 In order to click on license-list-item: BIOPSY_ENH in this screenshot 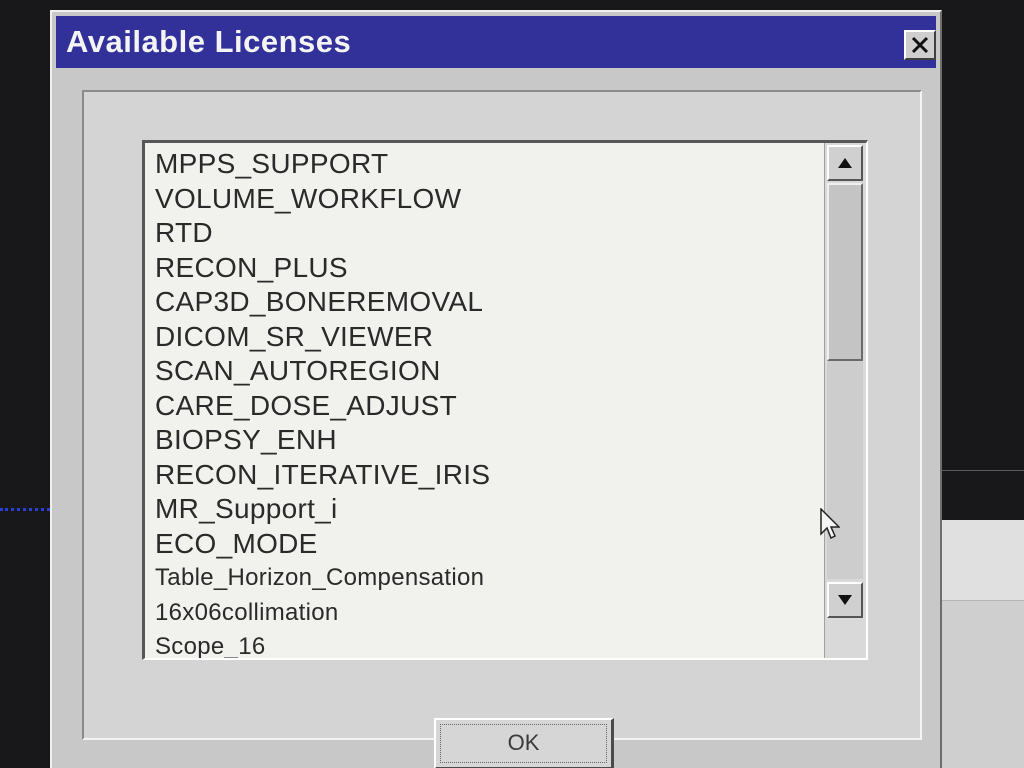, I will do `click(485, 440)`.